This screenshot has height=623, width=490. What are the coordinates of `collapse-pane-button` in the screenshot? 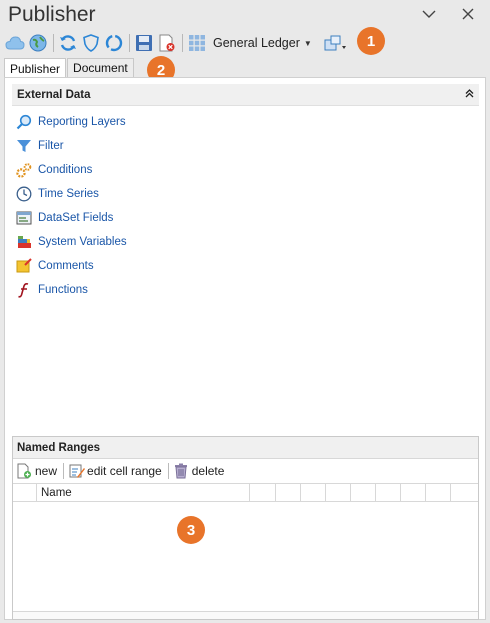 It's located at (429, 14).